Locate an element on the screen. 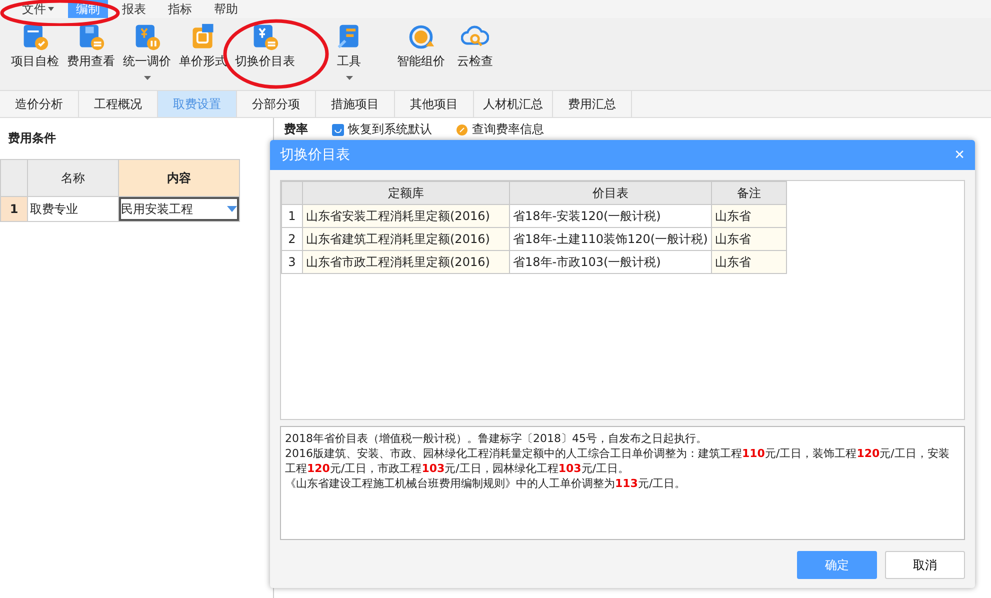 This screenshot has height=598, width=991. tab: 分部分项 is located at coordinates (276, 104).